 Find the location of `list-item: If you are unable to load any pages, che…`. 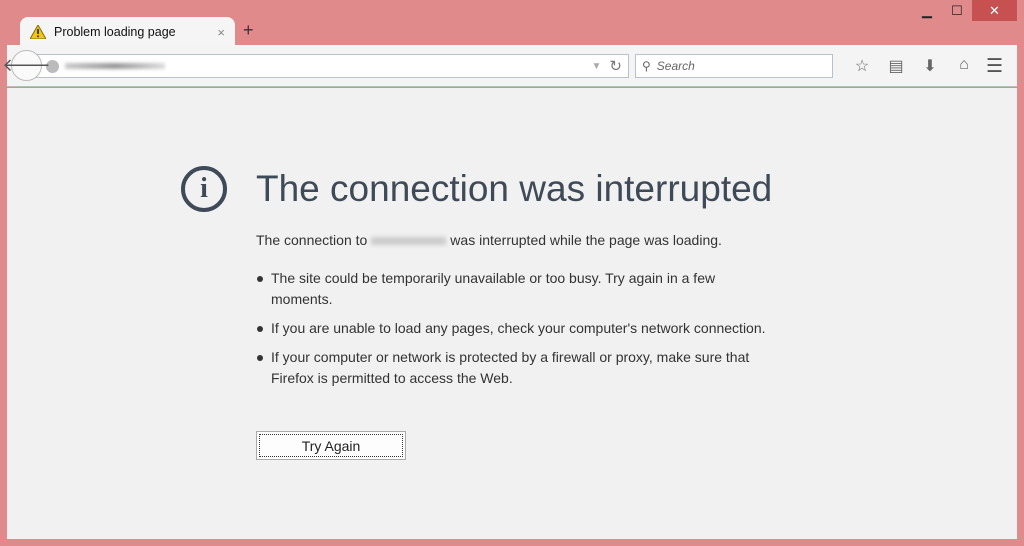

list-item: If you are unable to load any pages, che… is located at coordinates (514, 328).